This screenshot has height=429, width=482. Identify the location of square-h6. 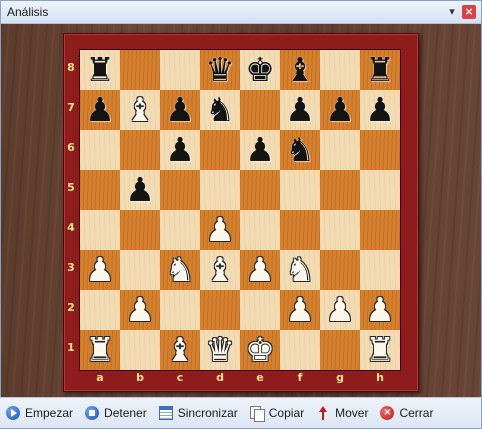
(380, 150).